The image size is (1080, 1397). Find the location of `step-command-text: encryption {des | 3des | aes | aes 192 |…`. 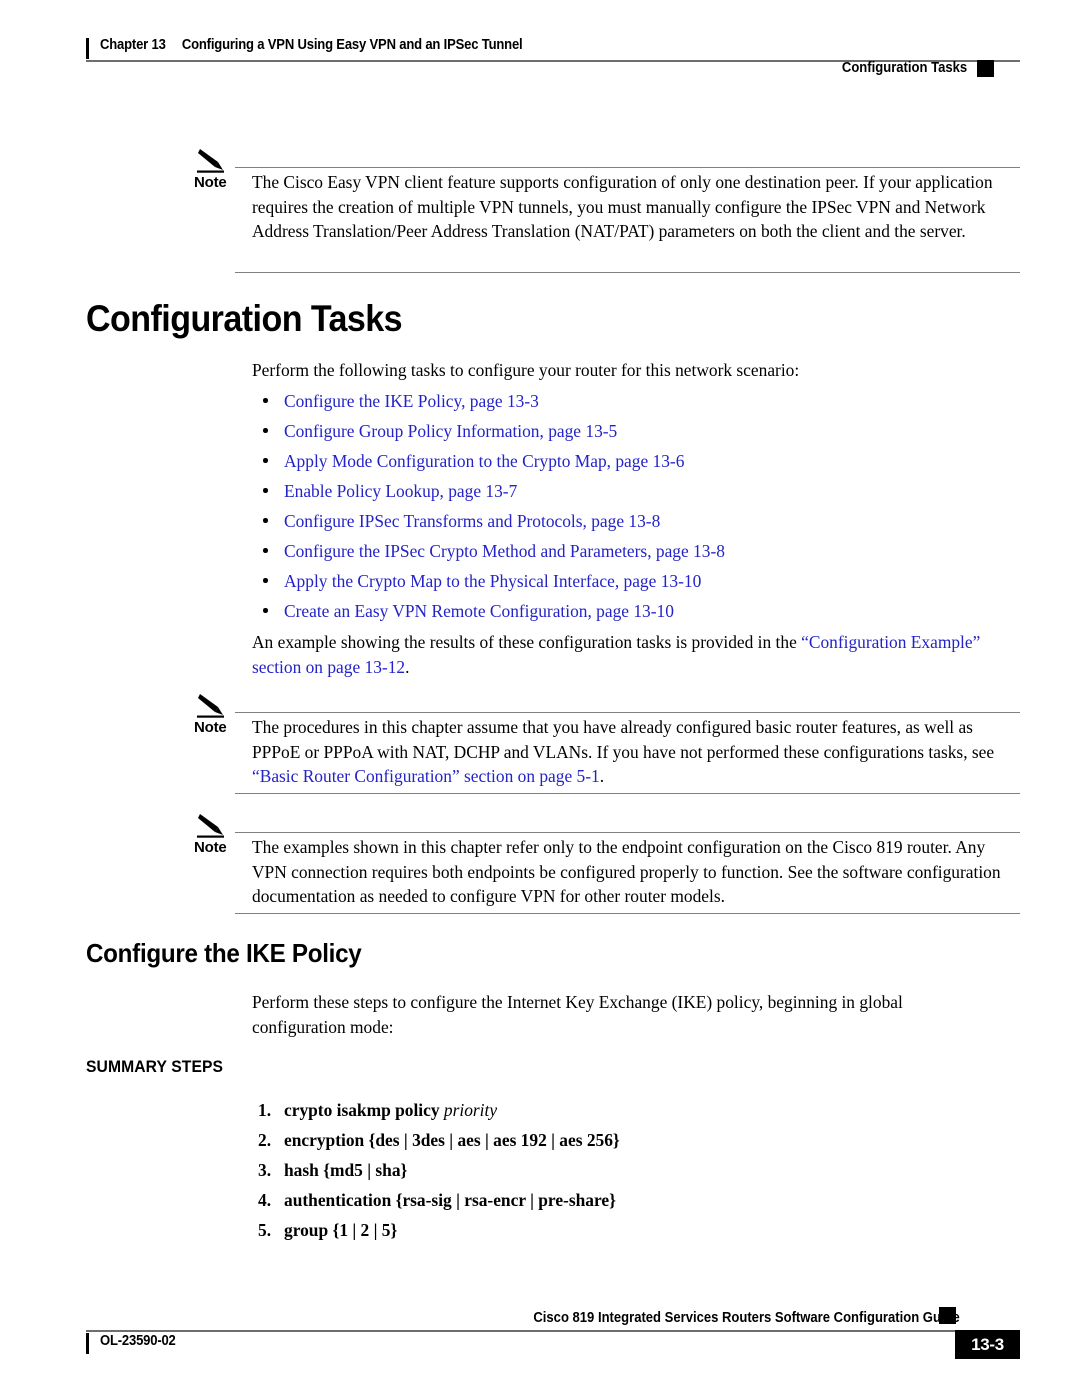

step-command-text: encryption {des | 3des | aes | aes 192 |… is located at coordinates (452, 1140).